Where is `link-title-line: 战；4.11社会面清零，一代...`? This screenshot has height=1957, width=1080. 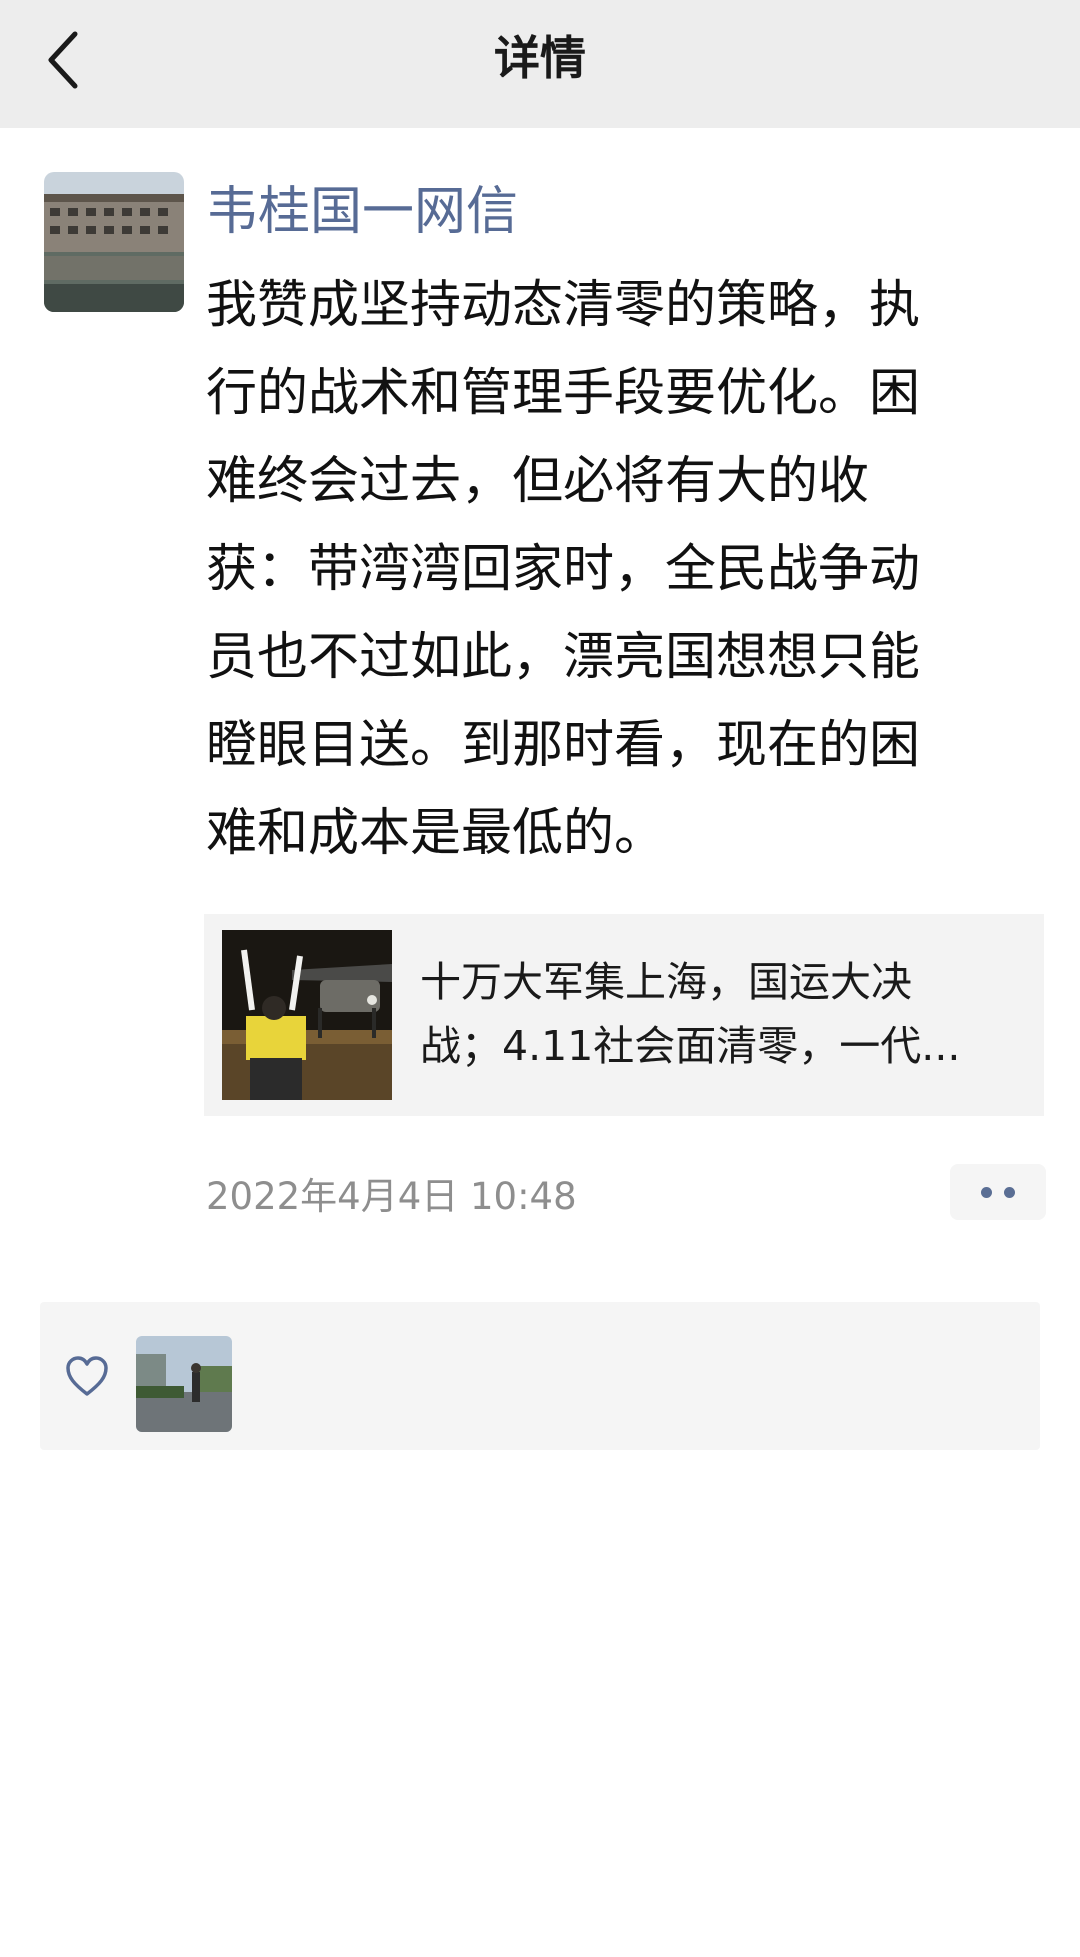 link-title-line: 战；4.11社会面清零，一代... is located at coordinates (690, 1046).